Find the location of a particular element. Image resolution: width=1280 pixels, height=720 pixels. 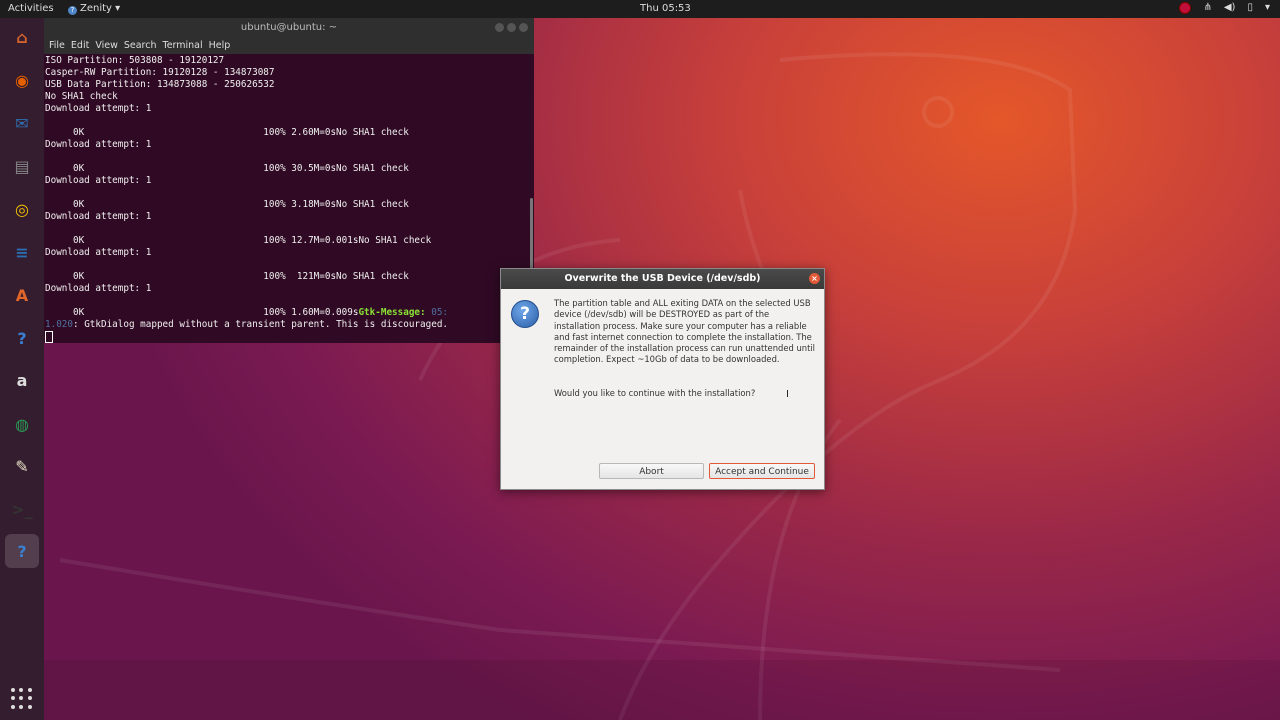

abort-button: Abort is located at coordinates (651, 471).